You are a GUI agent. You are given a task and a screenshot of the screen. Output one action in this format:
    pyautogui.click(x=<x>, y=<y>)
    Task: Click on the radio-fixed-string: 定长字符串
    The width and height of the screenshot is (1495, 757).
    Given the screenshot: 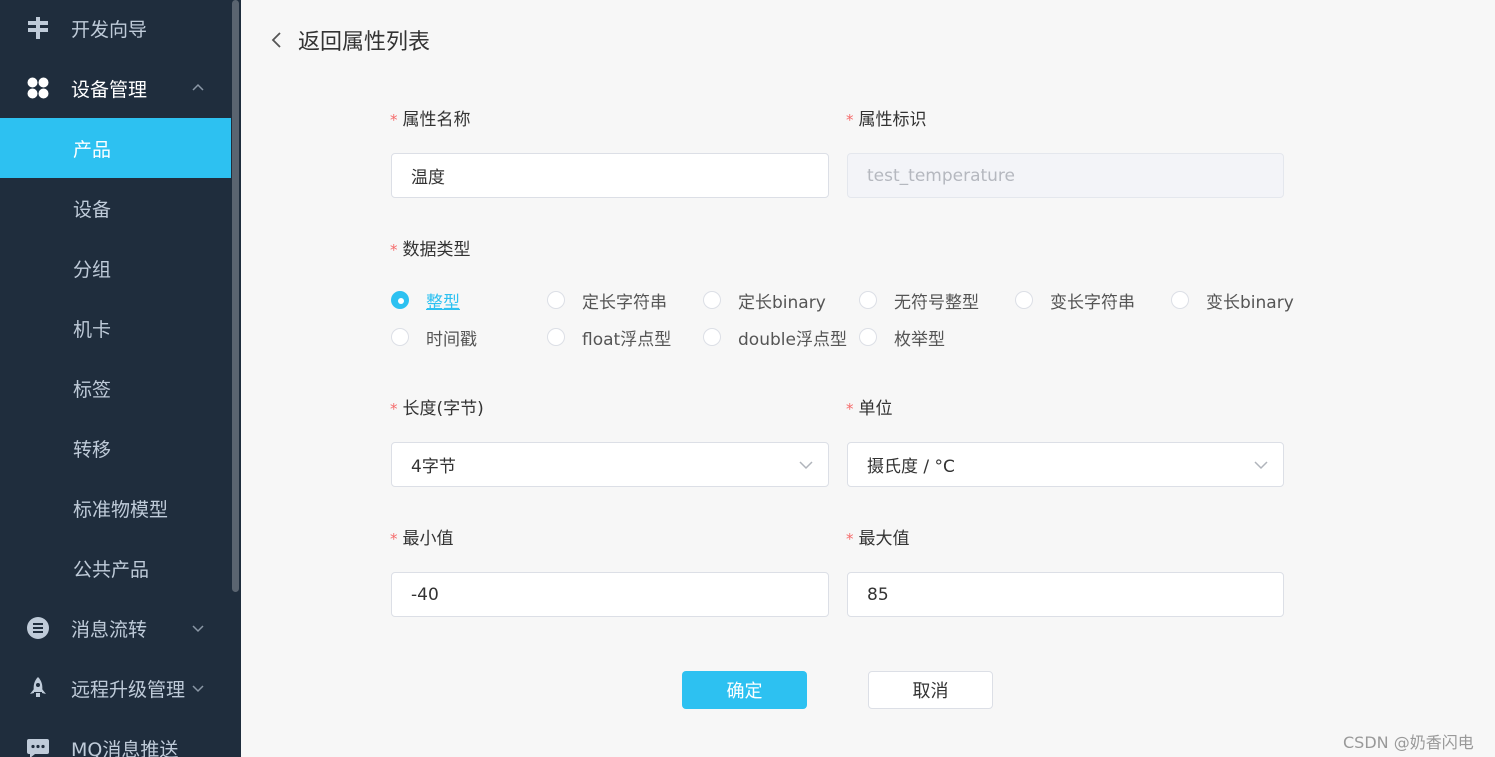 What is the action you would take?
    pyautogui.click(x=607, y=301)
    